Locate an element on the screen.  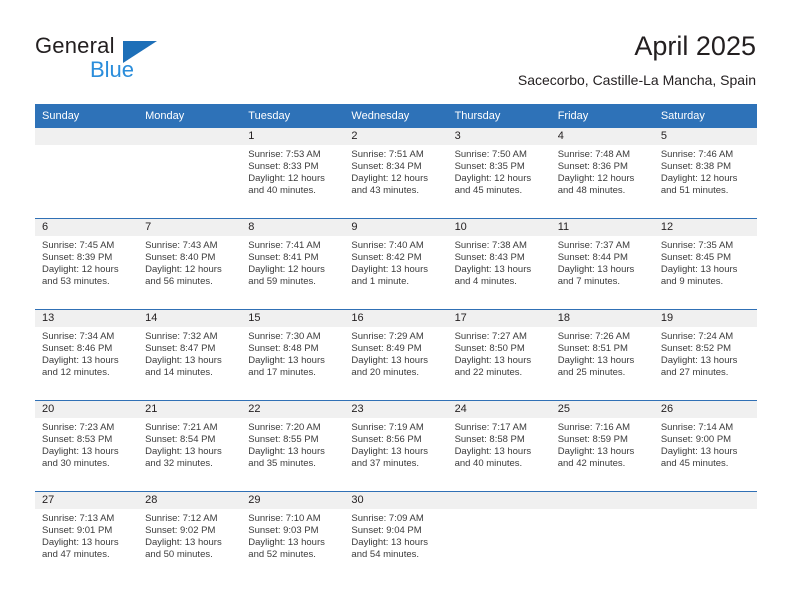
sunrise-text: Sunrise: 7:48 AM is located at coordinates (594, 154).